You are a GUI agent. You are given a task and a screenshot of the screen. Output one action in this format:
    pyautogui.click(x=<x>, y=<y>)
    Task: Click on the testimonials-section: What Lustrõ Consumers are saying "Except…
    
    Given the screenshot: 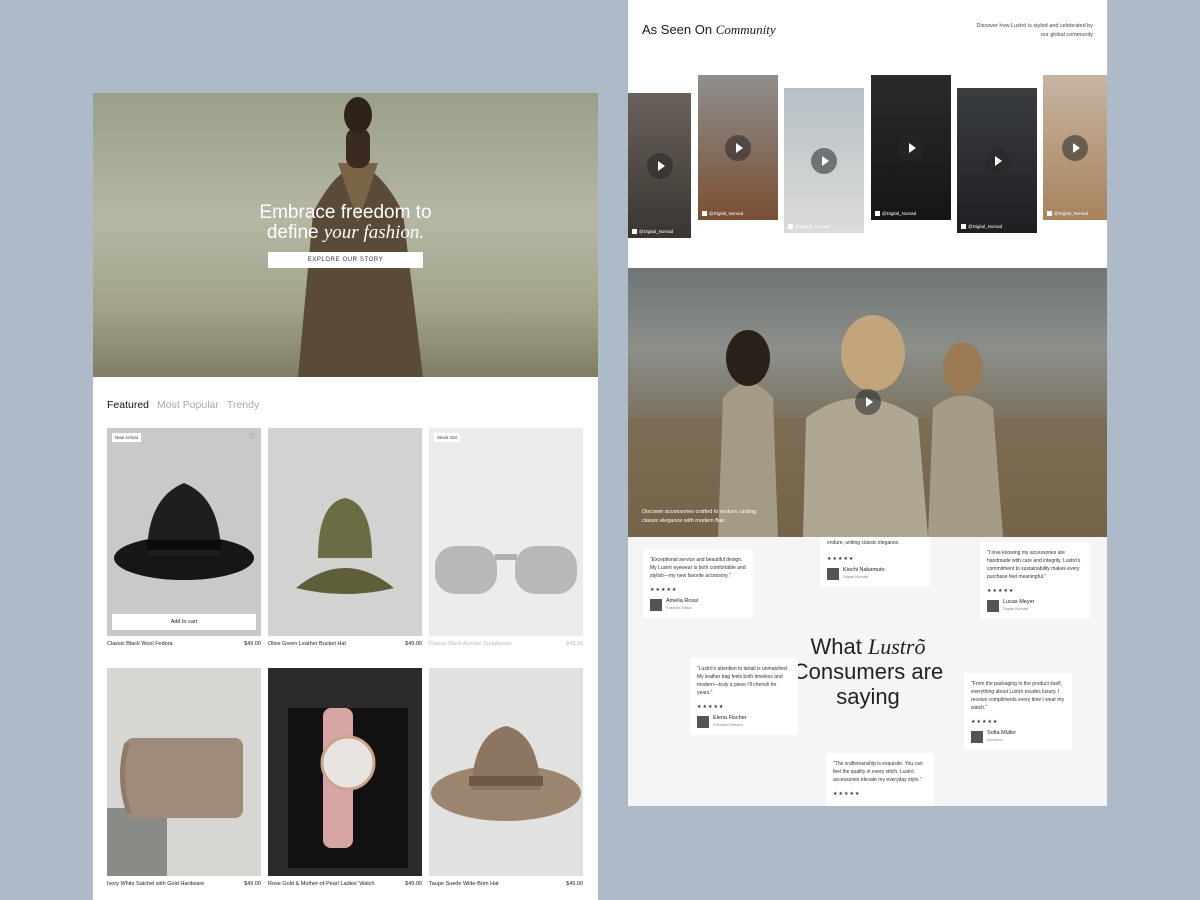 What is the action you would take?
    pyautogui.click(x=867, y=671)
    